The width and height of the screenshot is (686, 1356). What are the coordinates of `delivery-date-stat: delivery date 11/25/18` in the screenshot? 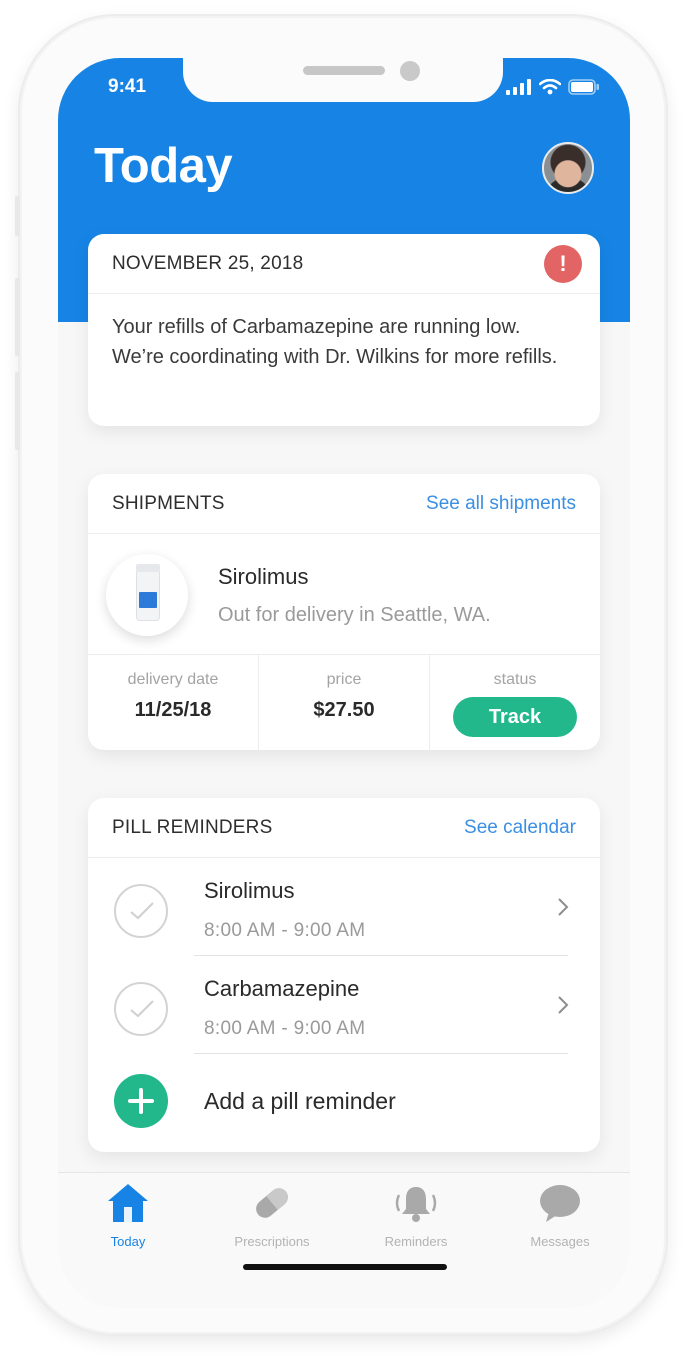 It's located at (173, 703).